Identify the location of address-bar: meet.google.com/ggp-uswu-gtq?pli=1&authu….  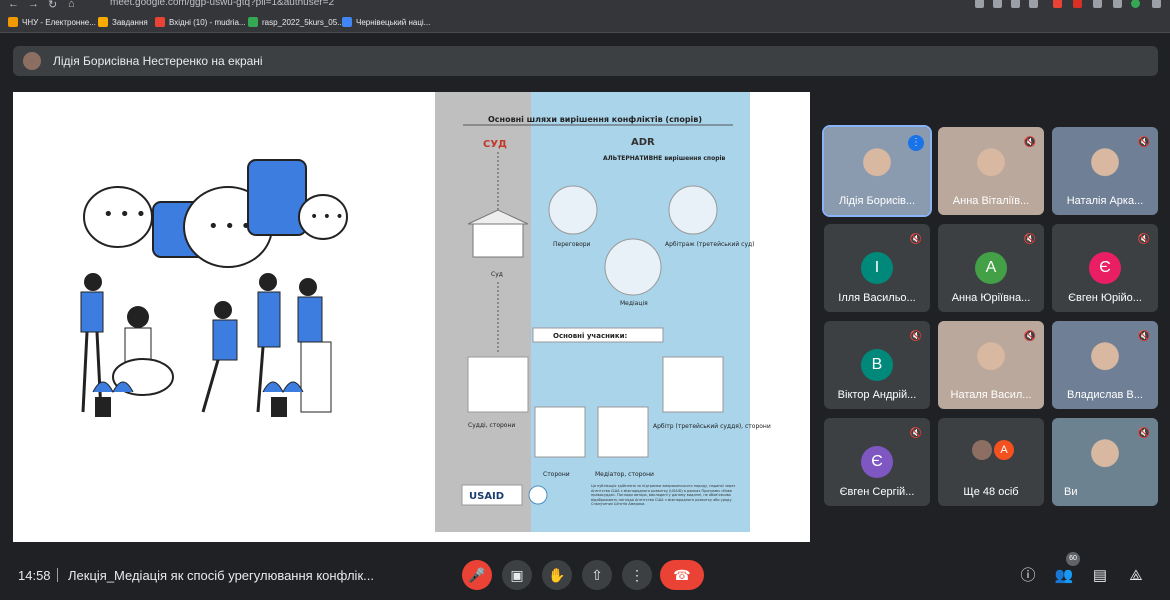
(222, 4).